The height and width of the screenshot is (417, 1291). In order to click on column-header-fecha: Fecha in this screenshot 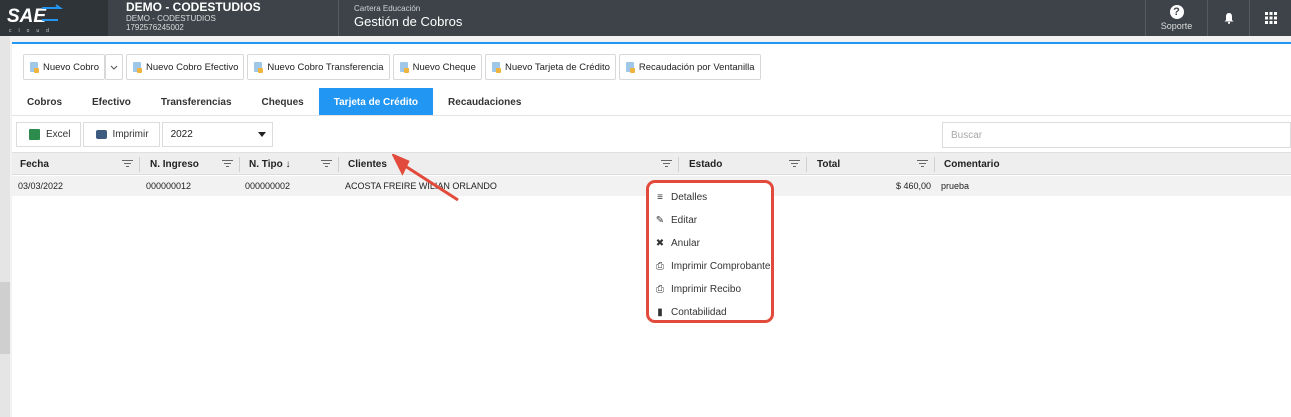, I will do `click(30, 164)`.